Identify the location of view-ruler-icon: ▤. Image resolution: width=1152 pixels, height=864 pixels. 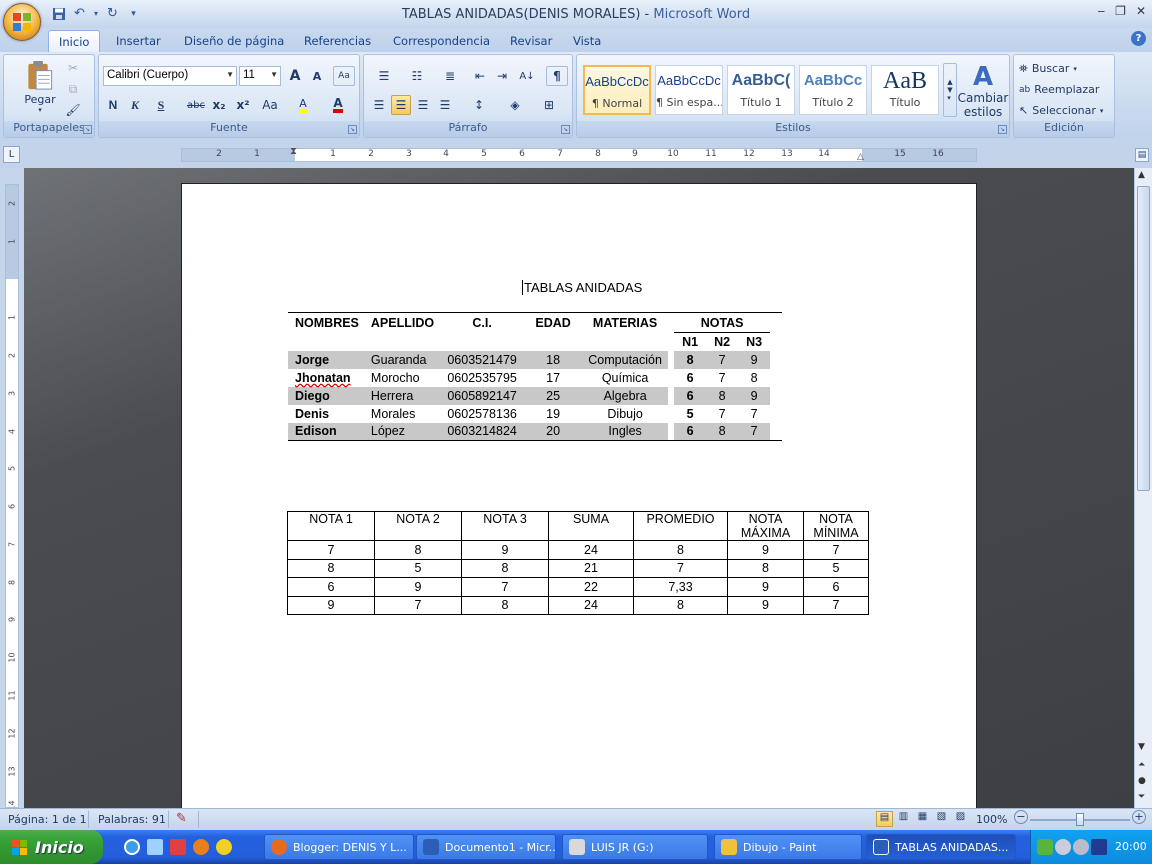
(1142, 155).